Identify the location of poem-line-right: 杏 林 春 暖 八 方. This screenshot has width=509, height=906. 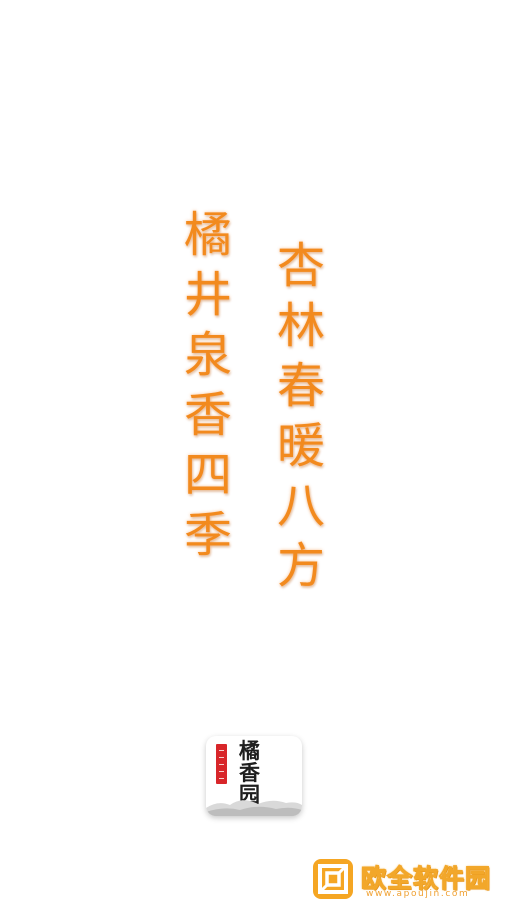
(301, 416).